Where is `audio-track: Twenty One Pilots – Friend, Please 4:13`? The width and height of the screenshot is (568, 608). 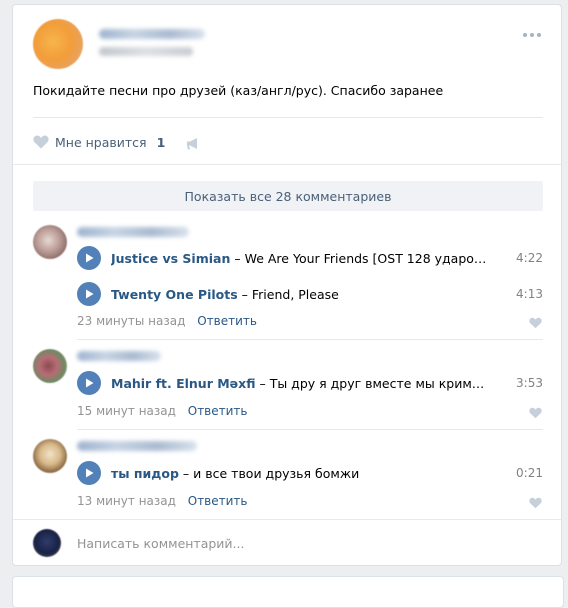
audio-track: Twenty One Pilots – Friend, Please 4:13 is located at coordinates (310, 294).